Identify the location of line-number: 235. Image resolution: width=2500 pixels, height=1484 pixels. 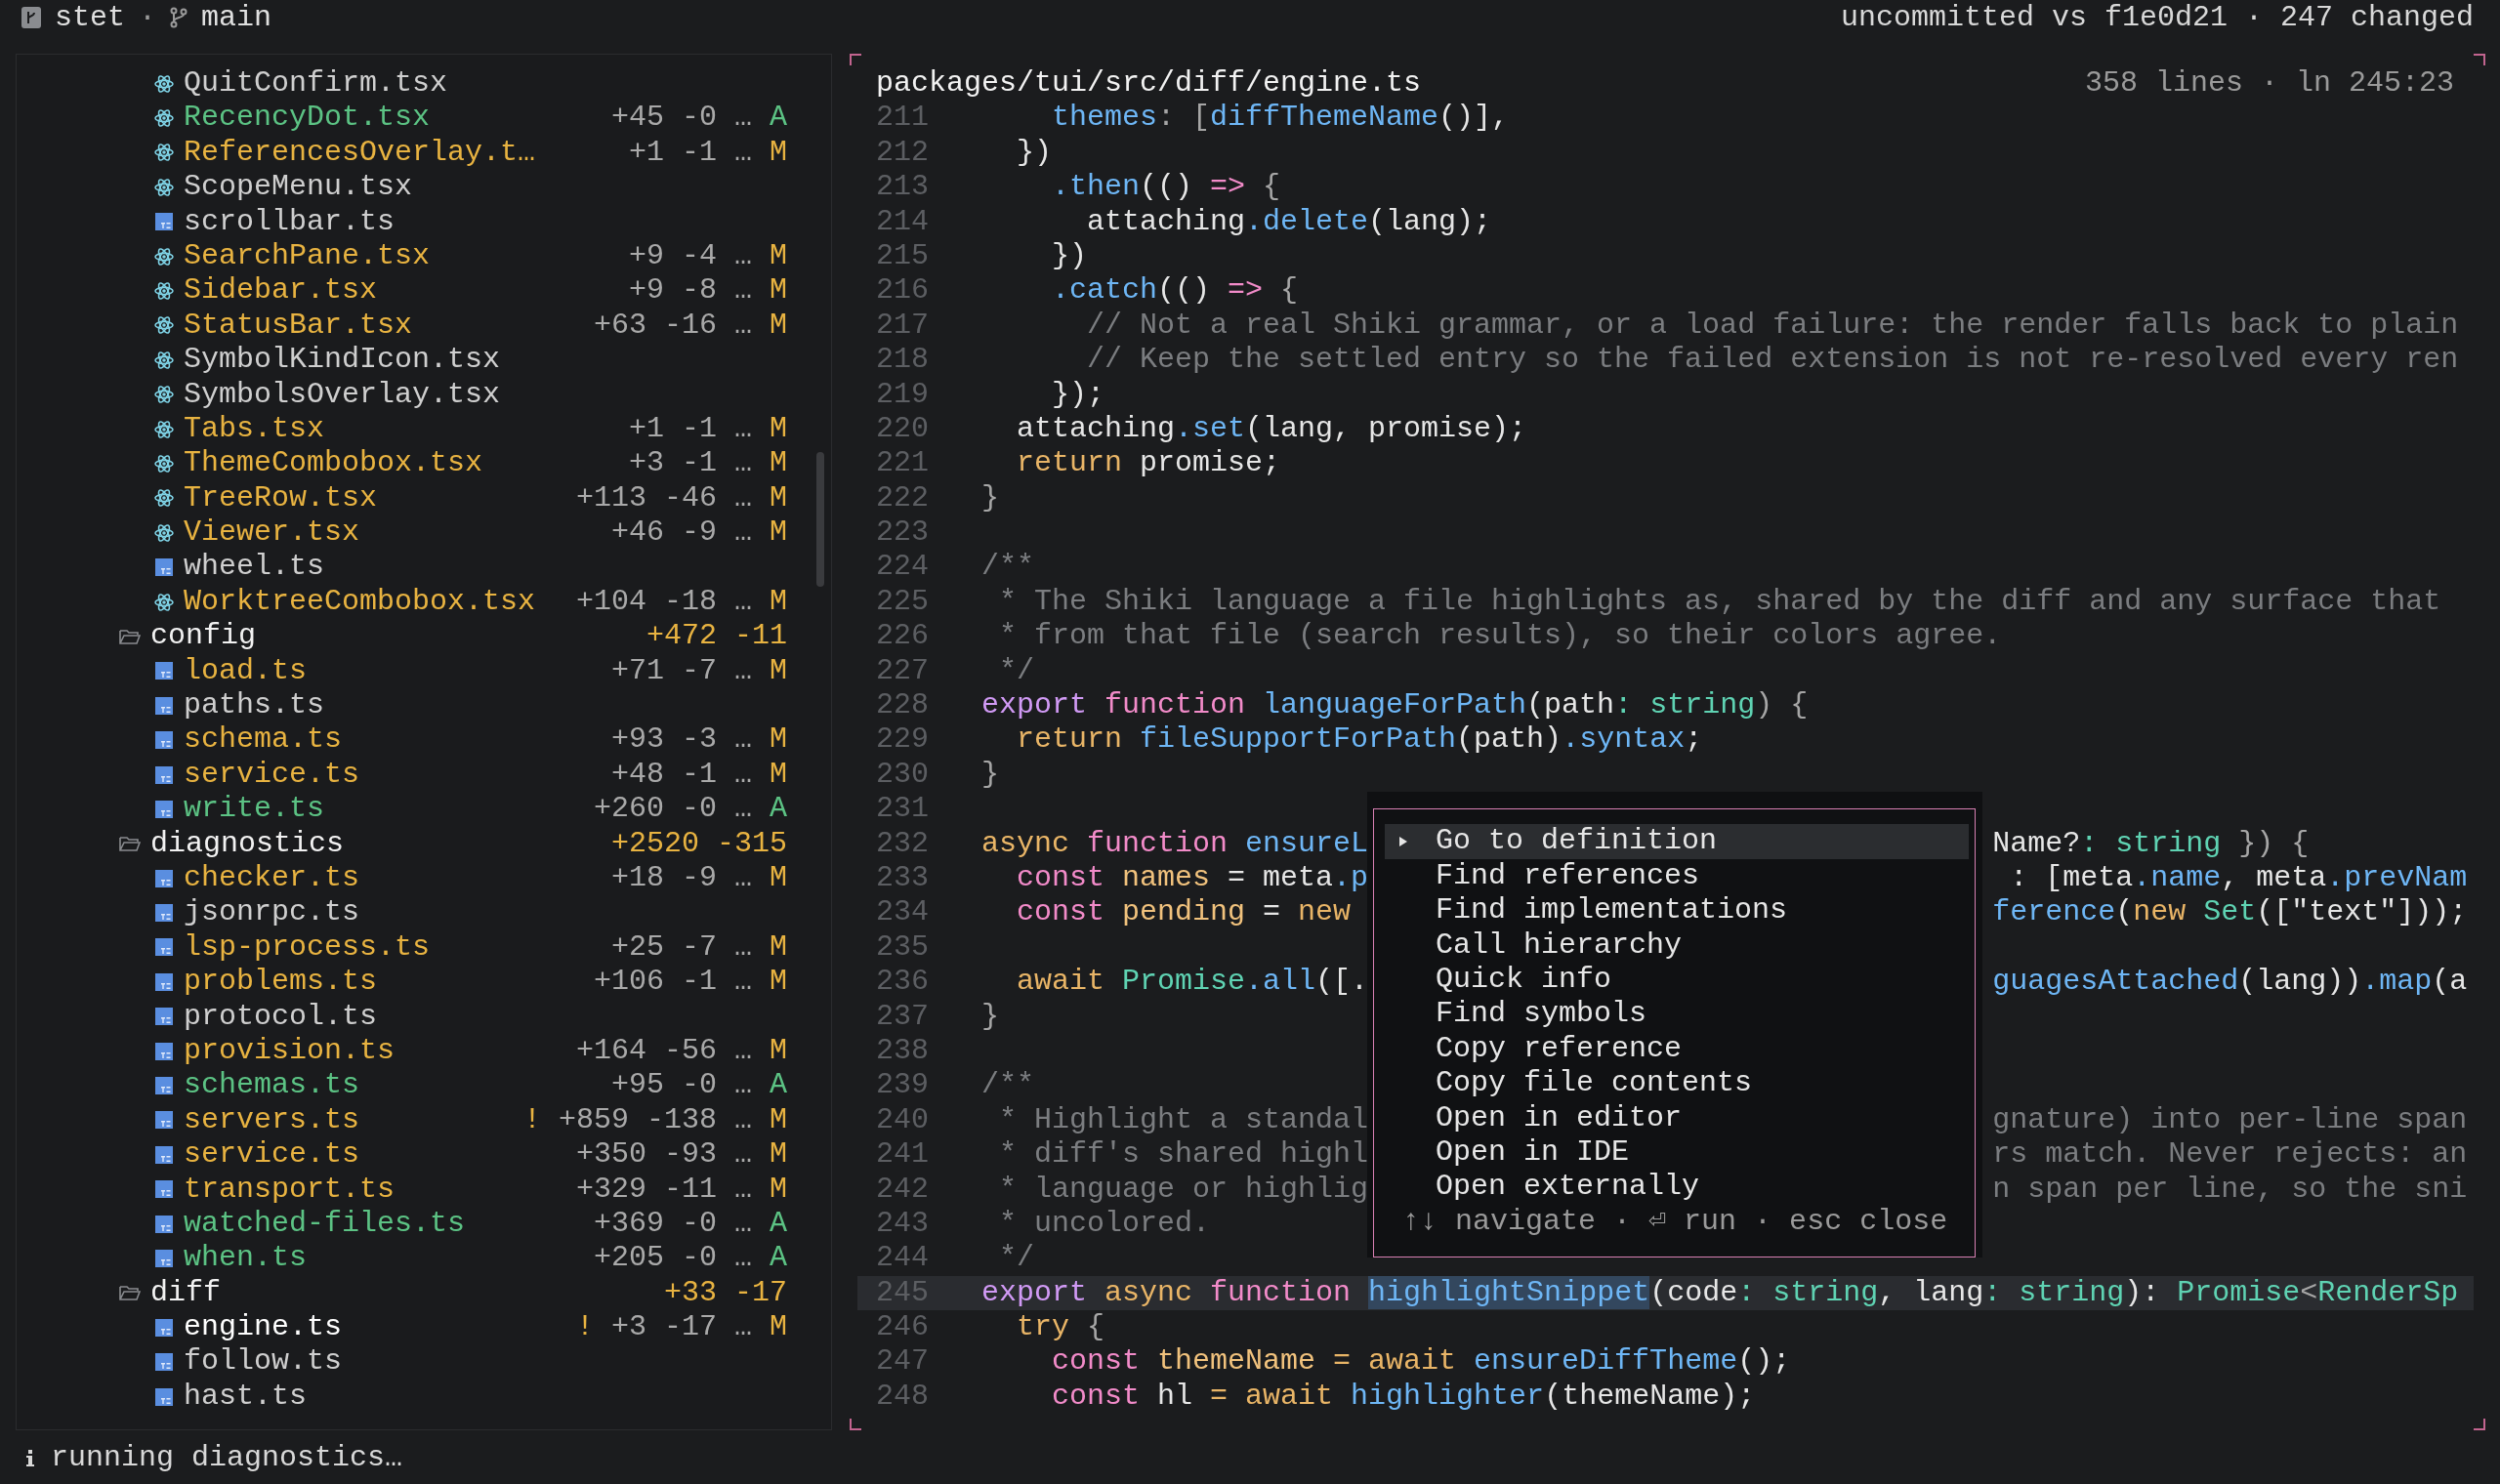
(903, 948).